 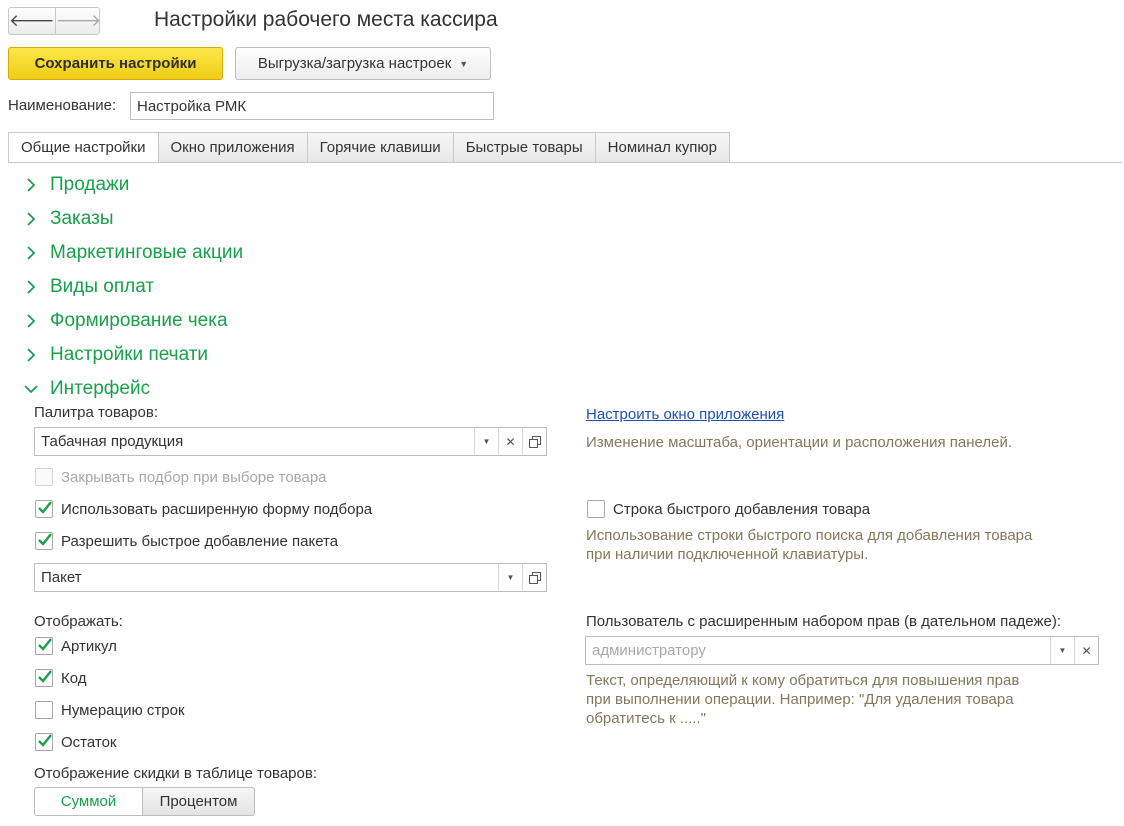 What do you see at coordinates (199, 801) in the screenshot?
I see `discount-by-percent-button: Процентом` at bounding box center [199, 801].